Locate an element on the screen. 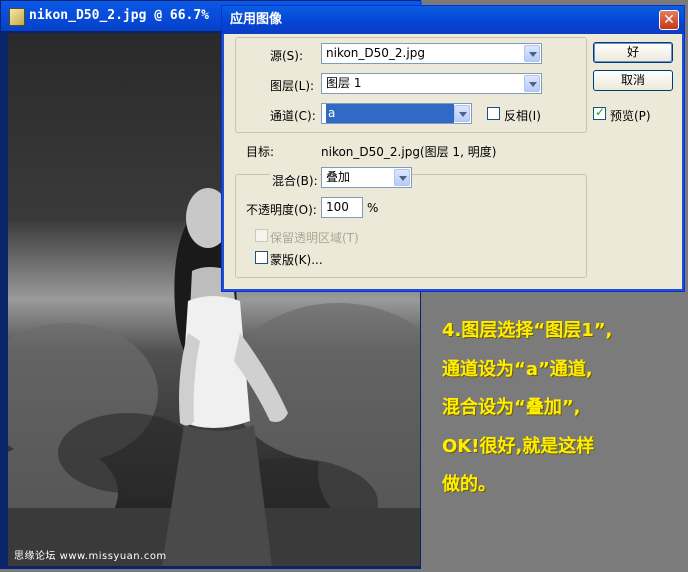 The width and height of the screenshot is (688, 572). opacity-input: 100 is located at coordinates (342, 207).